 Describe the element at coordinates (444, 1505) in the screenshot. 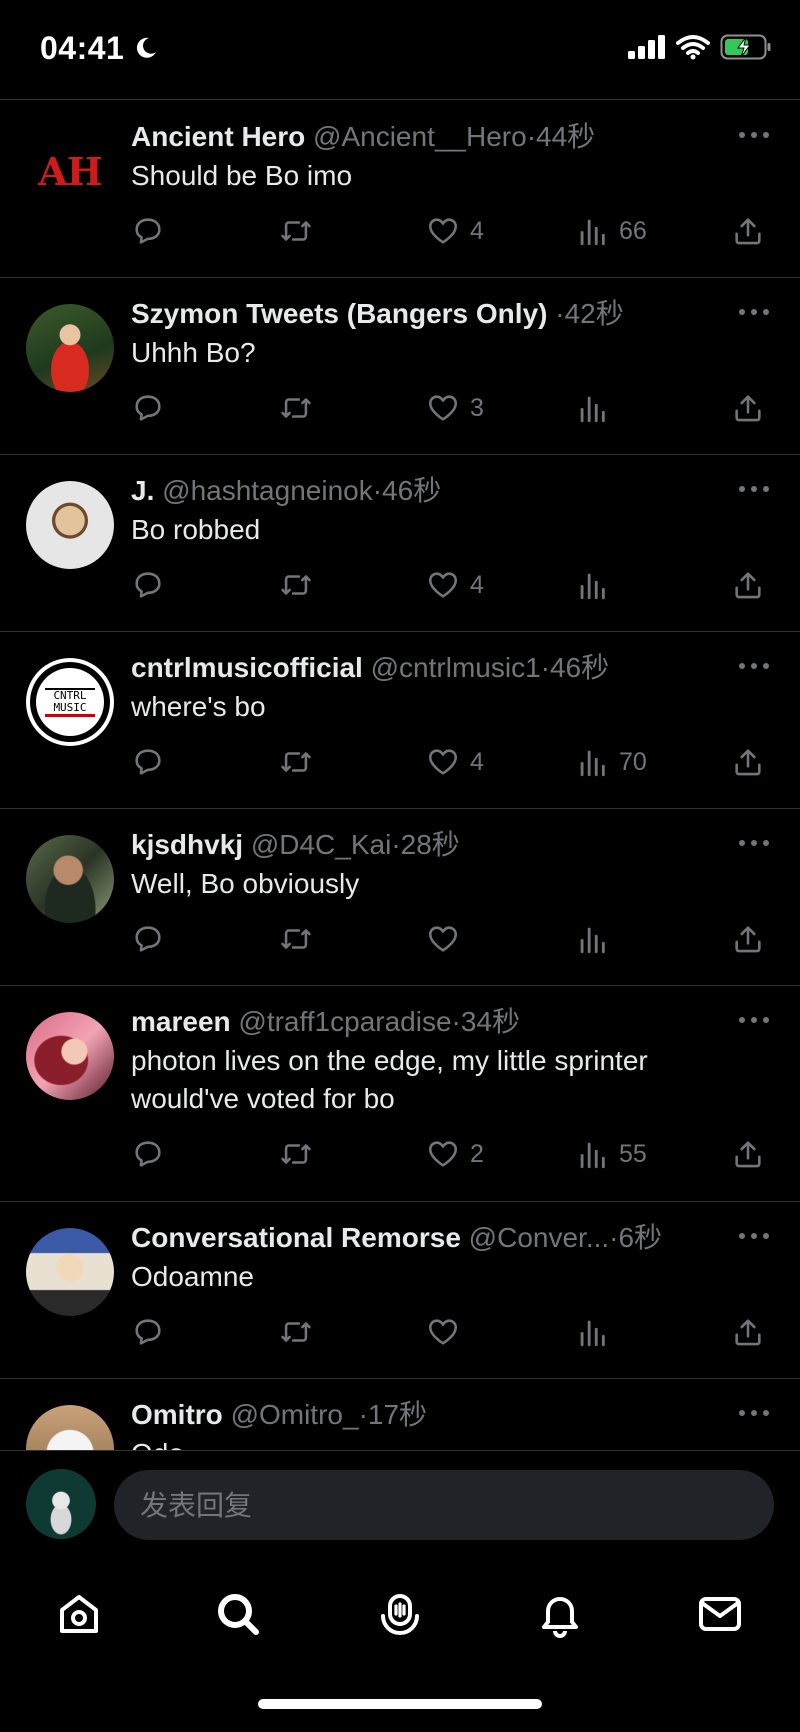

I see `reply-input` at that location.